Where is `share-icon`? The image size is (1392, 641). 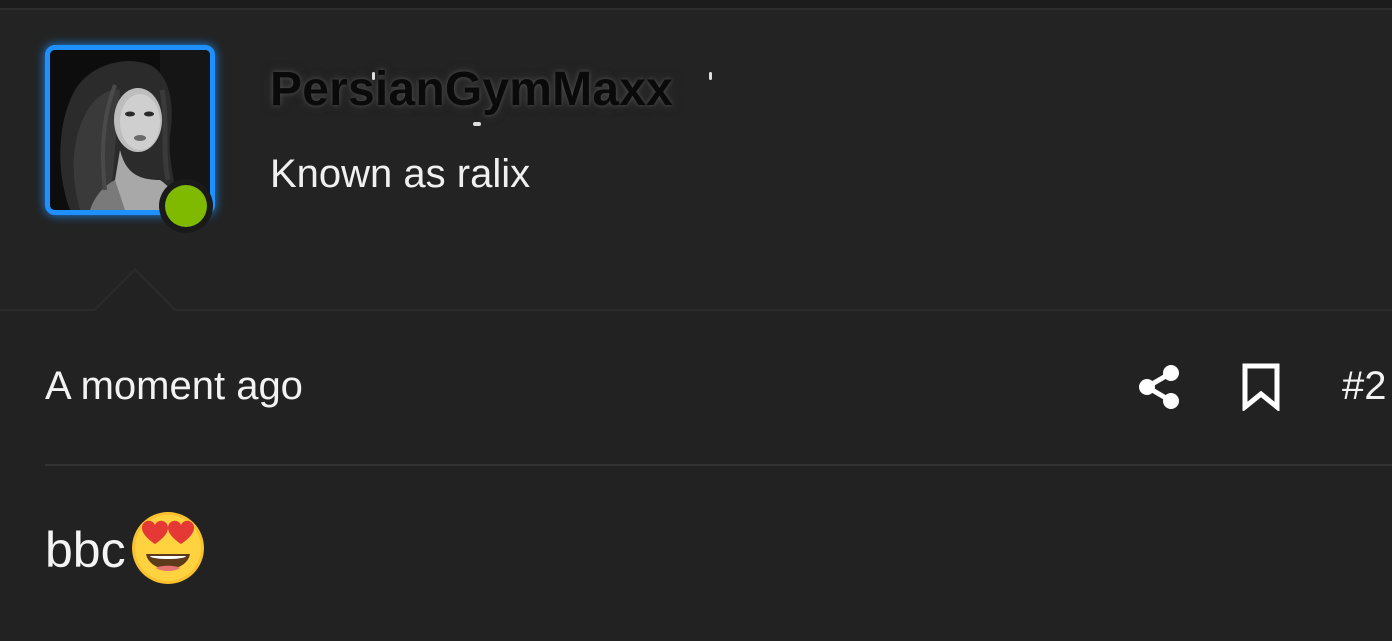
share-icon is located at coordinates (1159, 387).